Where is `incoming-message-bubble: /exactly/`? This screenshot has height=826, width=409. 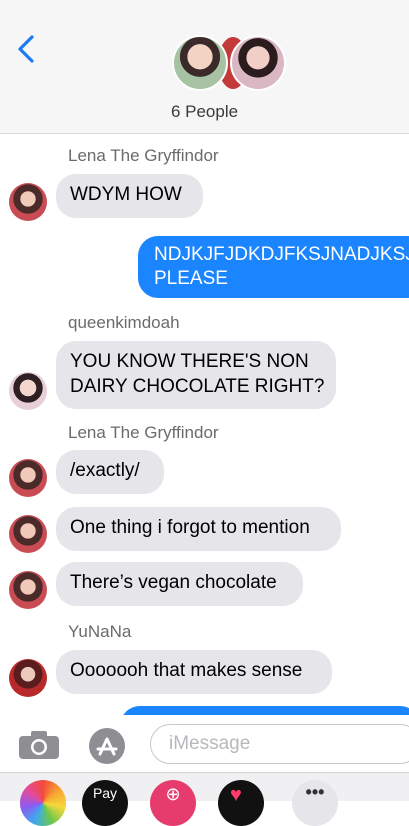
incoming-message-bubble: /exactly/ is located at coordinates (110, 472).